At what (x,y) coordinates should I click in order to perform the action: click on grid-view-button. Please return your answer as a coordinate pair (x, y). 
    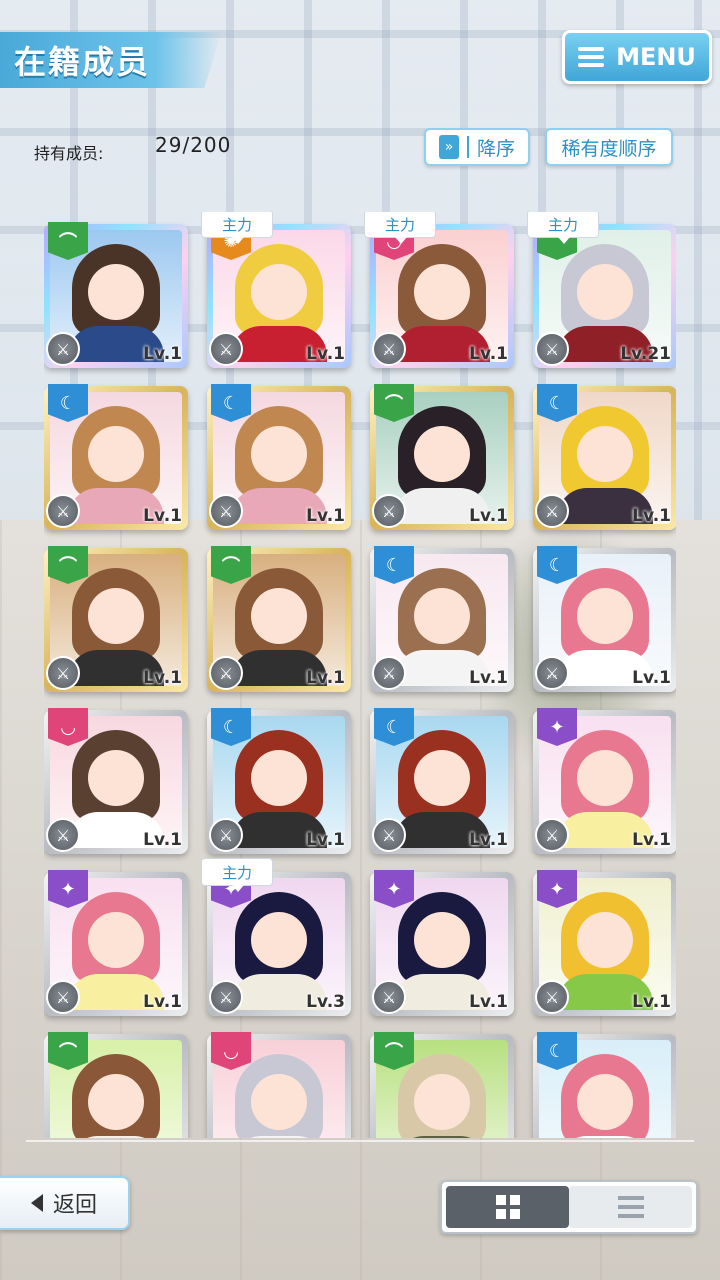
    Looking at the image, I should click on (507, 1207).